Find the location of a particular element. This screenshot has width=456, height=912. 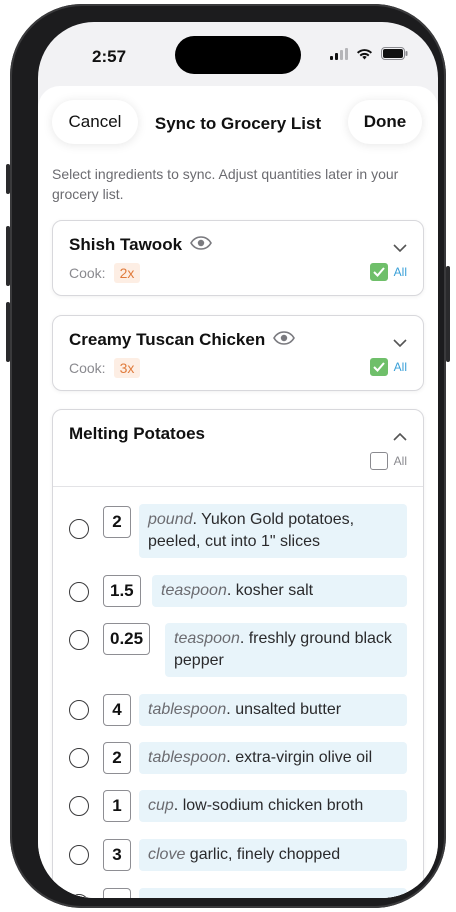

volume-down-button is located at coordinates (8, 332).